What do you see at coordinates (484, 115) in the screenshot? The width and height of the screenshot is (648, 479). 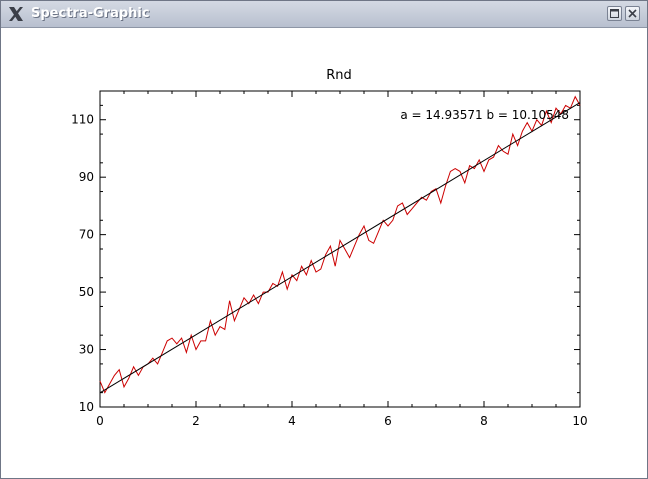 I see `fit-annotation: a = 14.93571 b = 10.10548` at bounding box center [484, 115].